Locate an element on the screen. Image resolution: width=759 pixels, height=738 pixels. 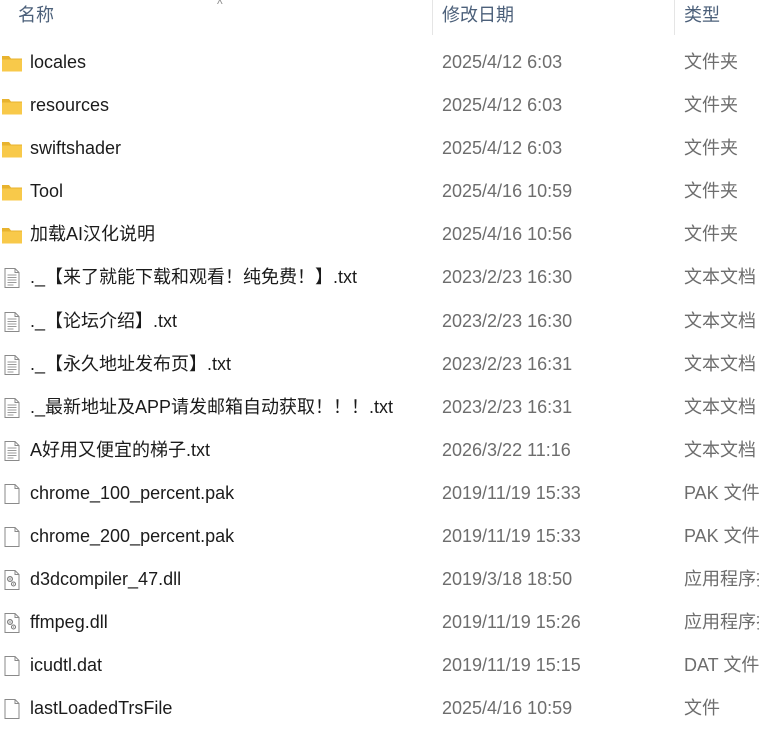
file-name: resources is located at coordinates (70, 105).